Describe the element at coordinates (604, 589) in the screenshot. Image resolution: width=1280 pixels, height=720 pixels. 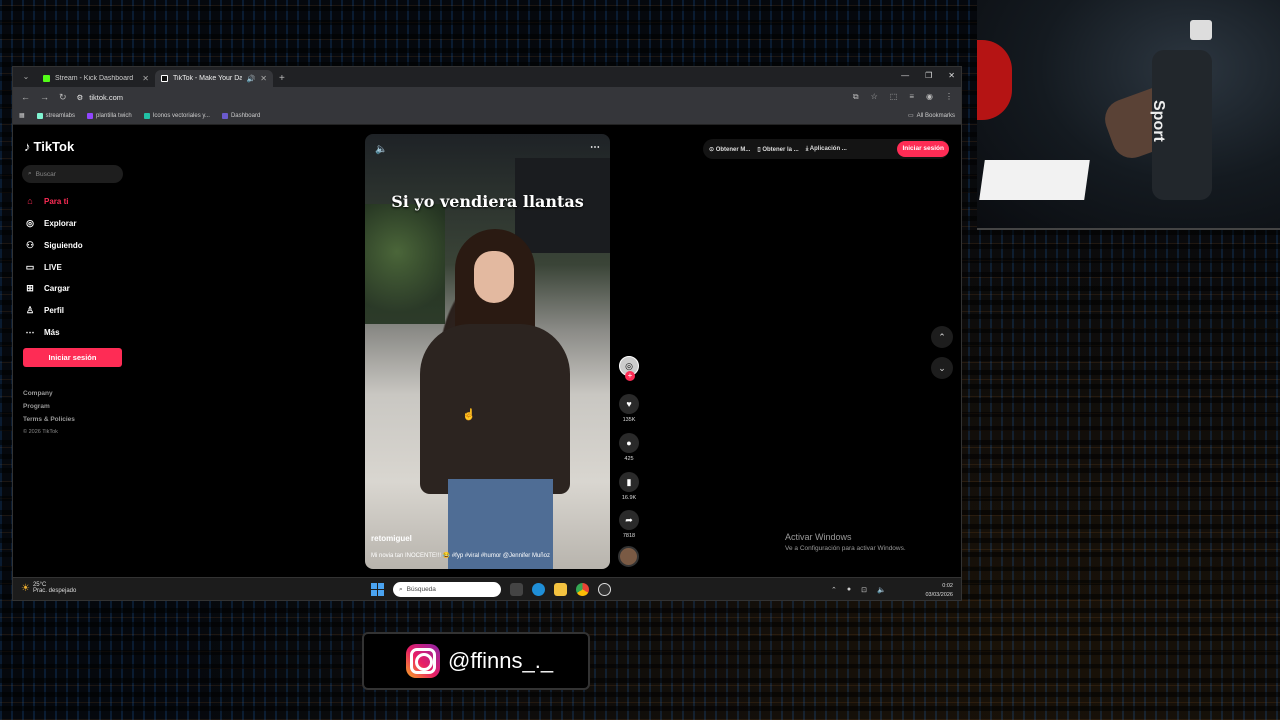
I see `obs-icon` at that location.